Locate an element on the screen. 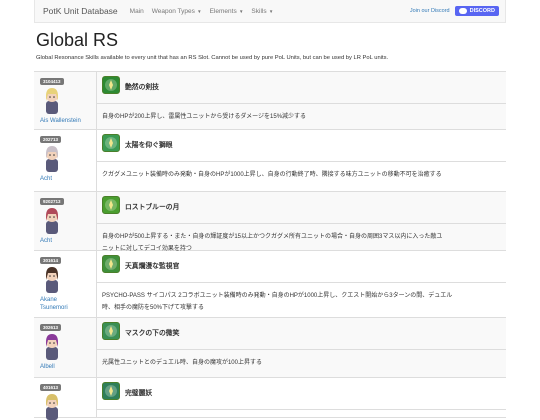 Image resolution: width=540 pixels, height=420 pixels. discord-icon is located at coordinates (462, 11).